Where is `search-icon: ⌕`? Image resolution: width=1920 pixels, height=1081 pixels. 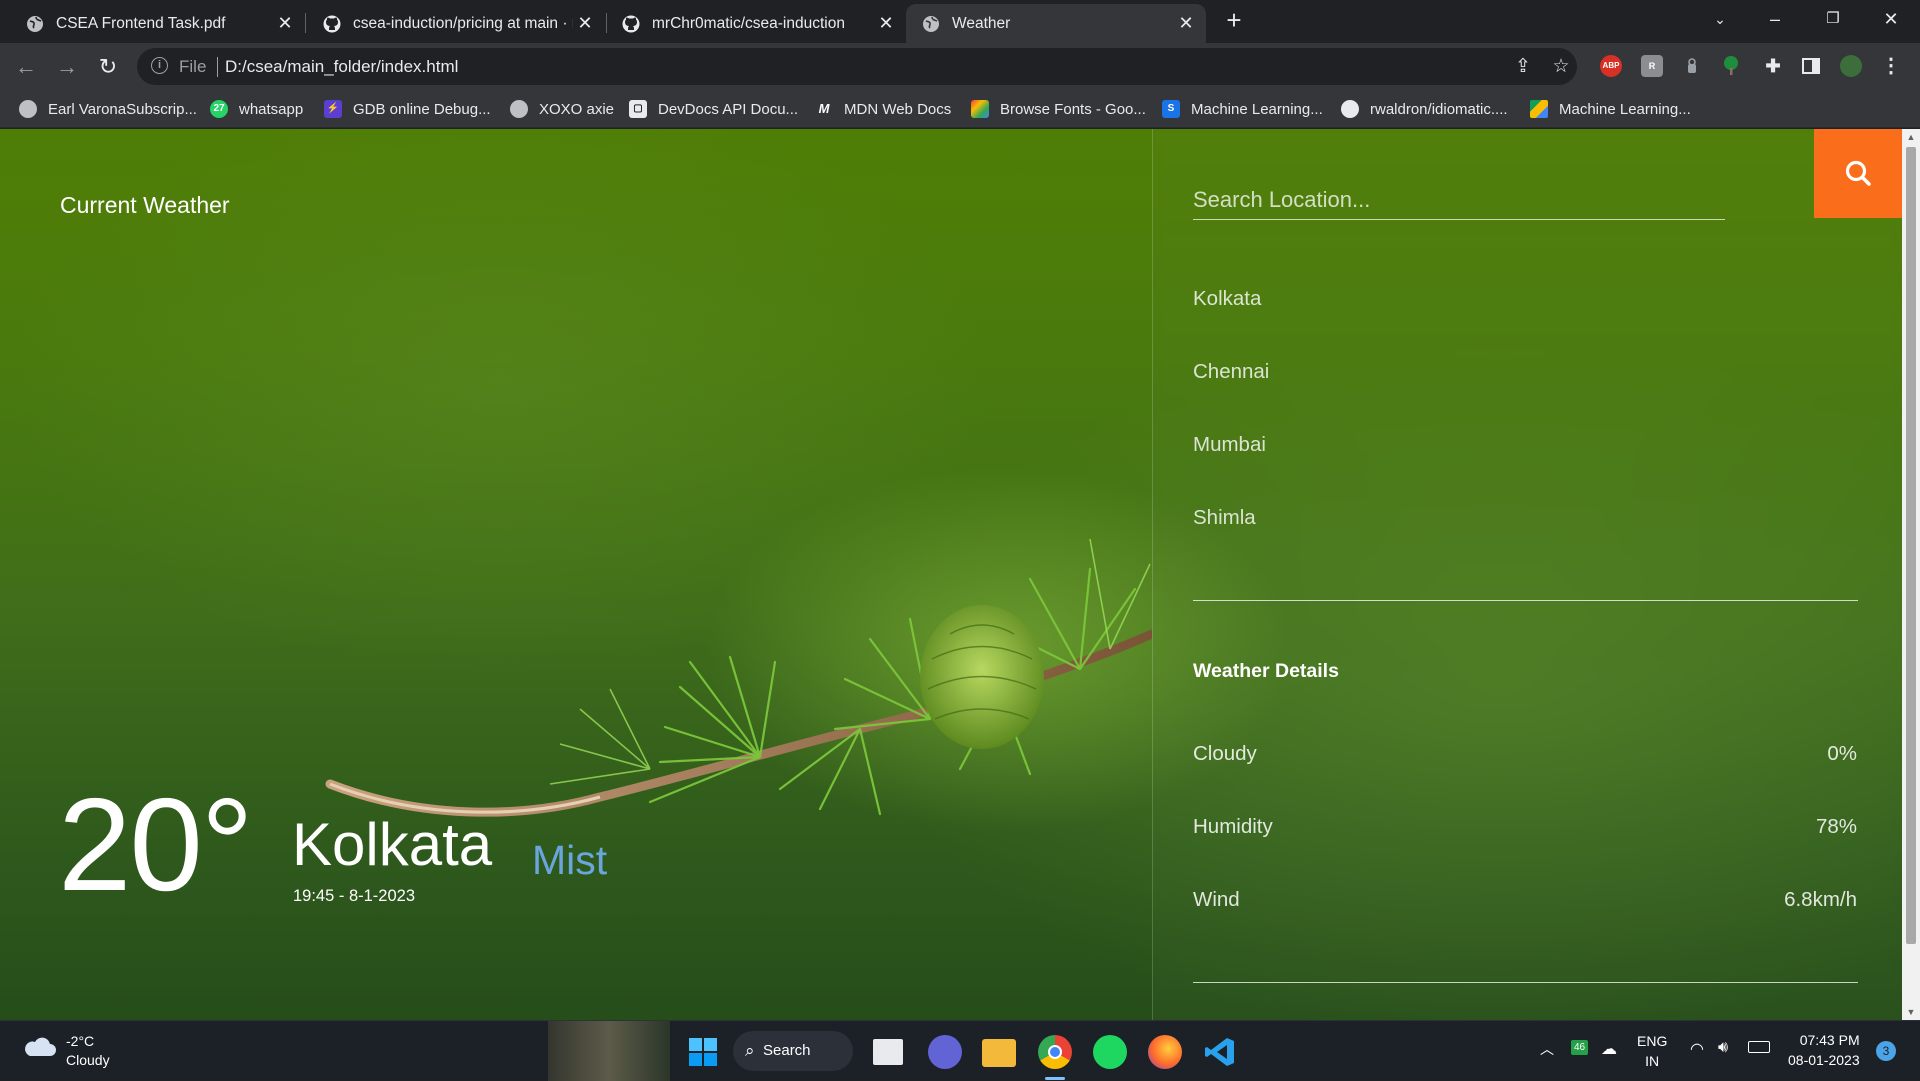
search-icon: ⌕ is located at coordinates (750, 1050).